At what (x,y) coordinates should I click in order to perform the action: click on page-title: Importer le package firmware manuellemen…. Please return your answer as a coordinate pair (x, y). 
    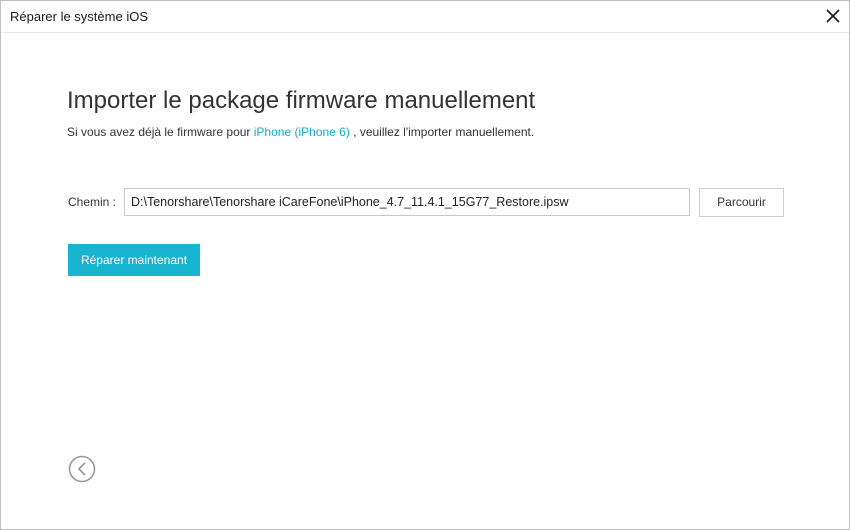
    Looking at the image, I should click on (301, 100).